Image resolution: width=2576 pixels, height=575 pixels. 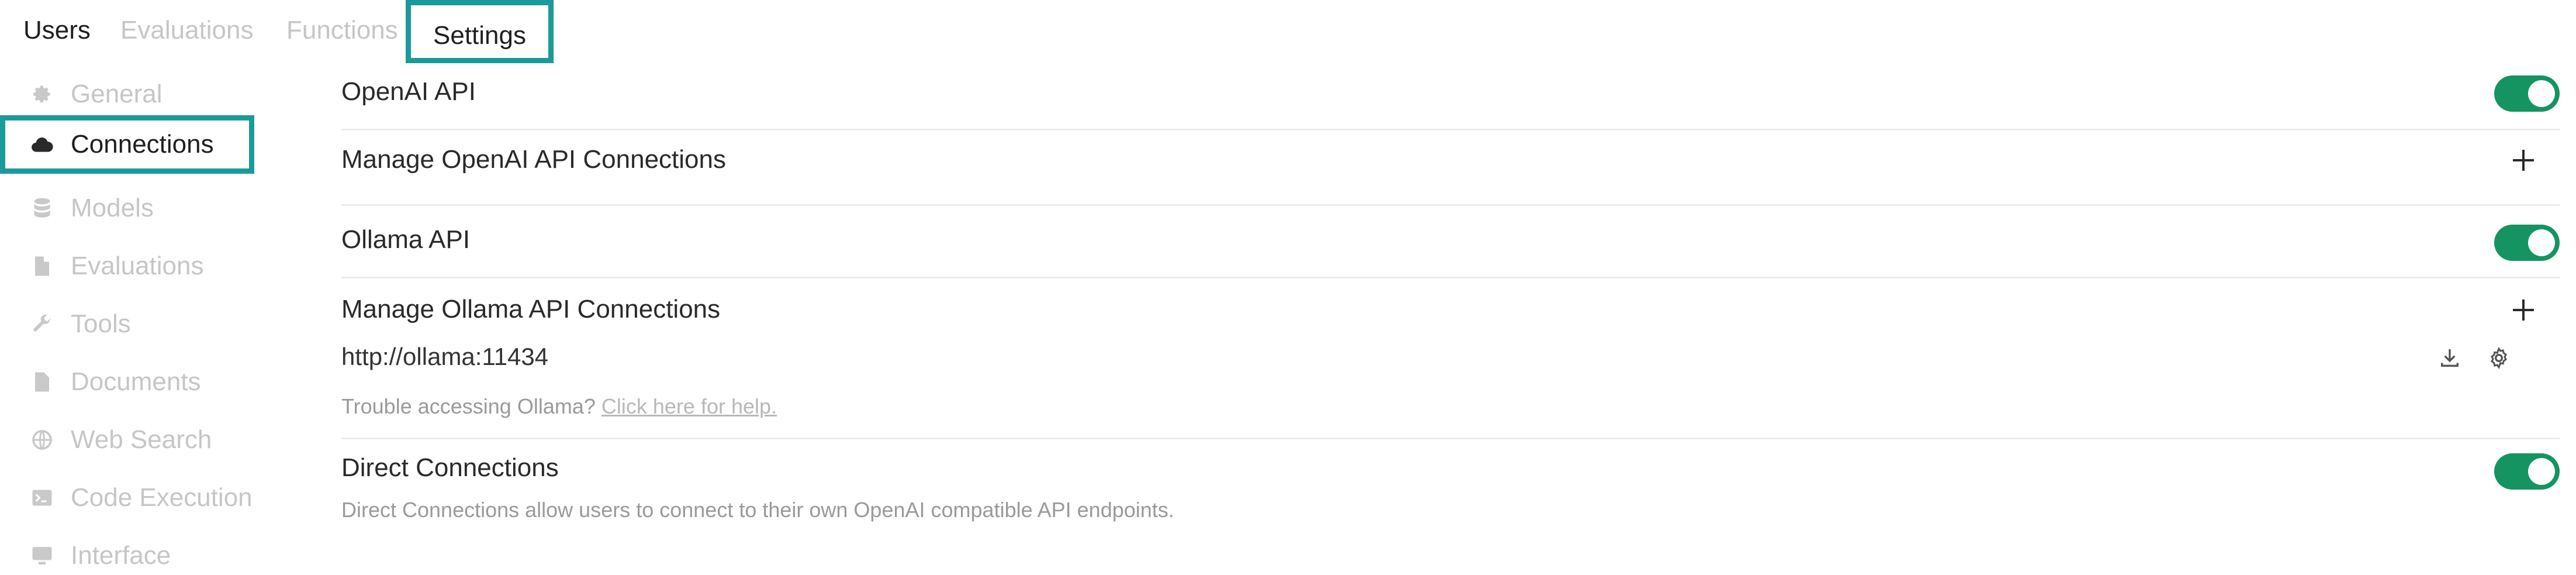 I want to click on cloud-icon, so click(x=42, y=144).